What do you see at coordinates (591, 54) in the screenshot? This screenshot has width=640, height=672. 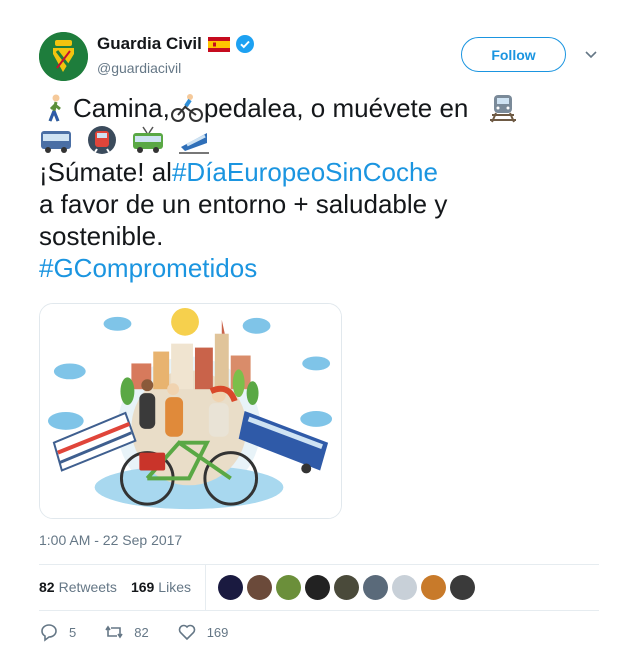 I see `chevron-down-icon` at bounding box center [591, 54].